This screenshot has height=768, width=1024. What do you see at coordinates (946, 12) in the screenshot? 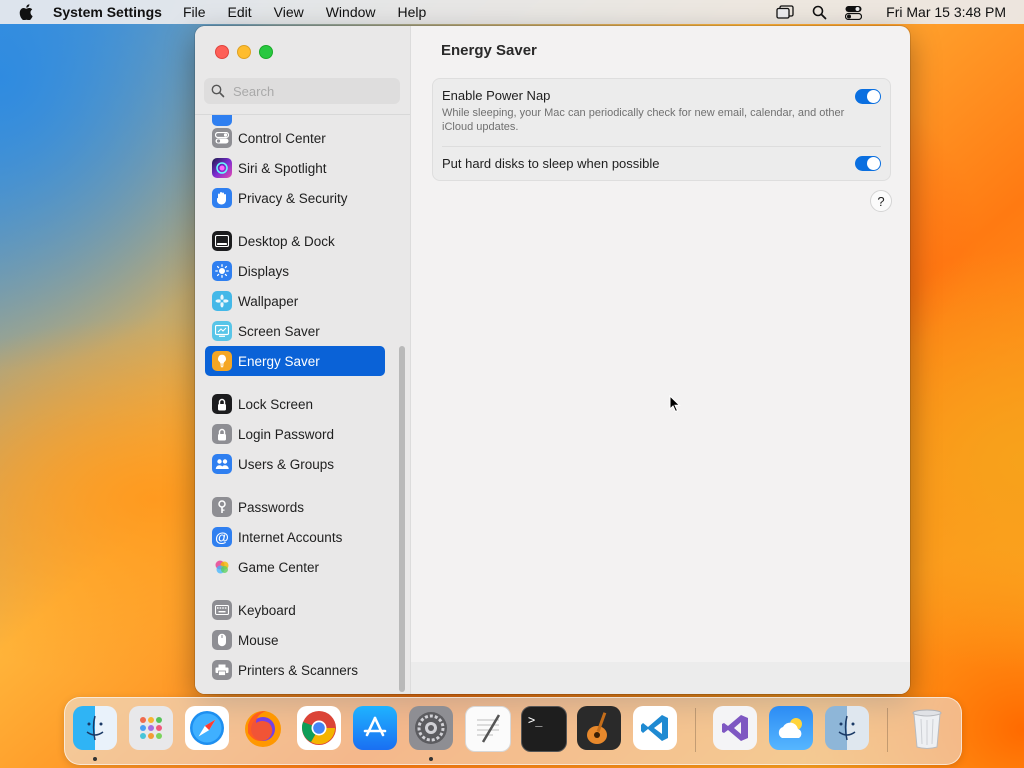
I see `menu-bar-clock: Fri Mar 15 3:48 PM` at bounding box center [946, 12].